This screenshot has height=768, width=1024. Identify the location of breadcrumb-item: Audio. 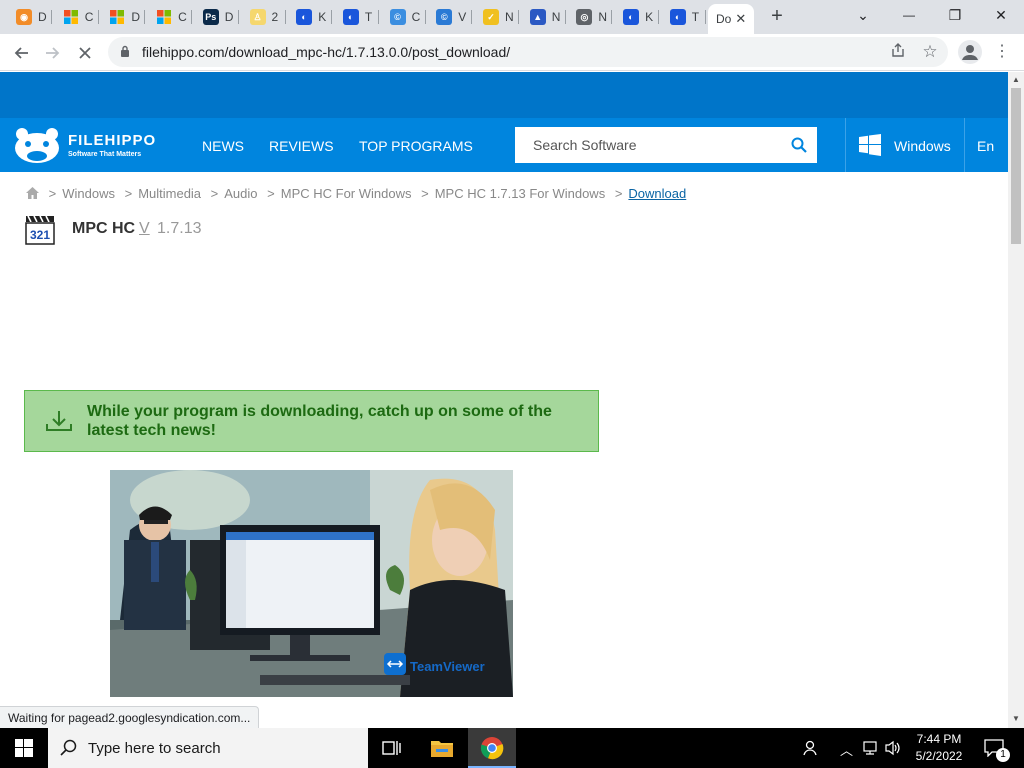
(240, 193).